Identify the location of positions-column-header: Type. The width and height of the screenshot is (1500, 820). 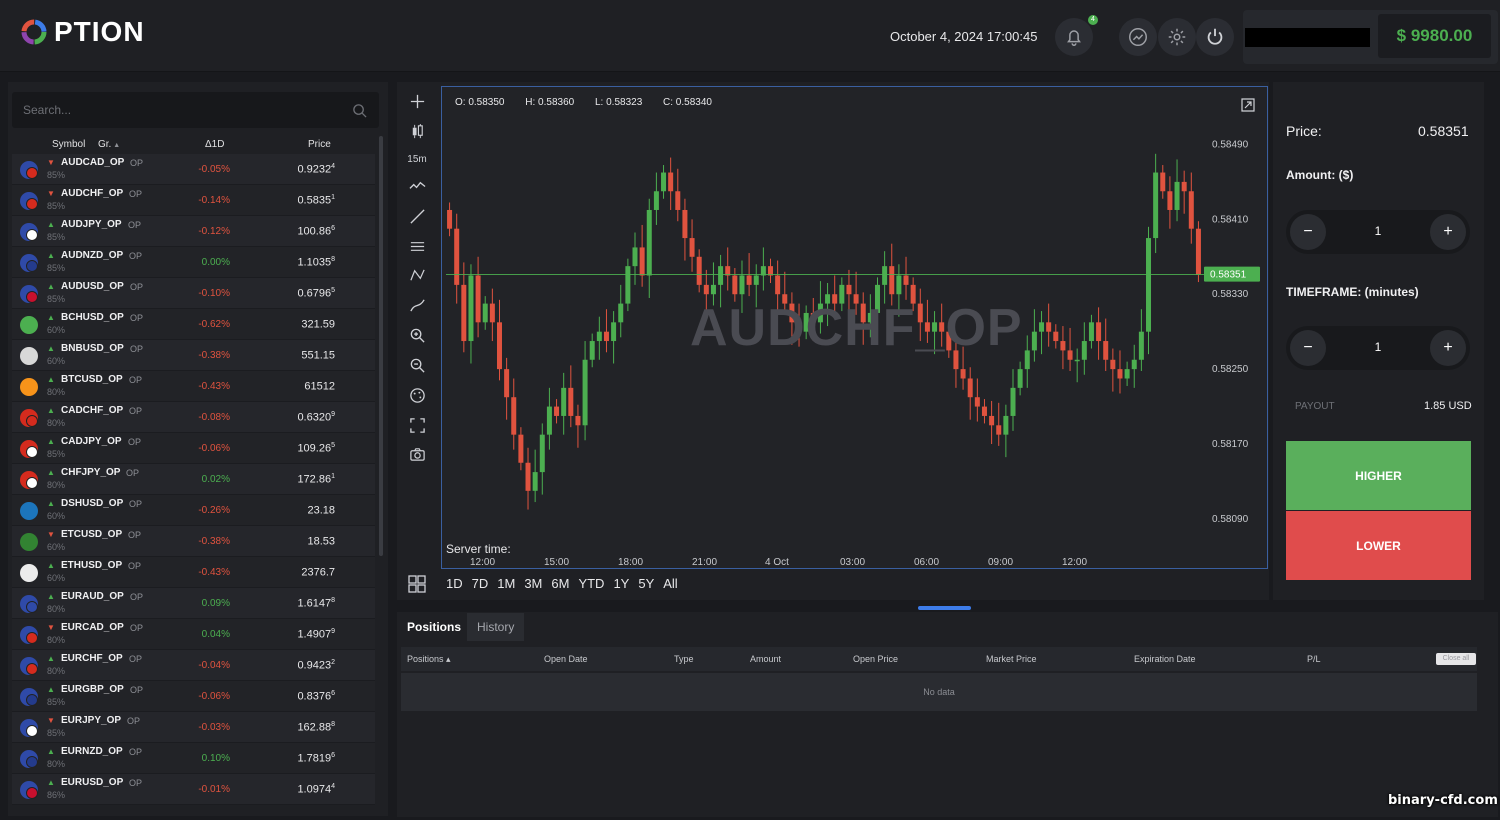
(684, 659).